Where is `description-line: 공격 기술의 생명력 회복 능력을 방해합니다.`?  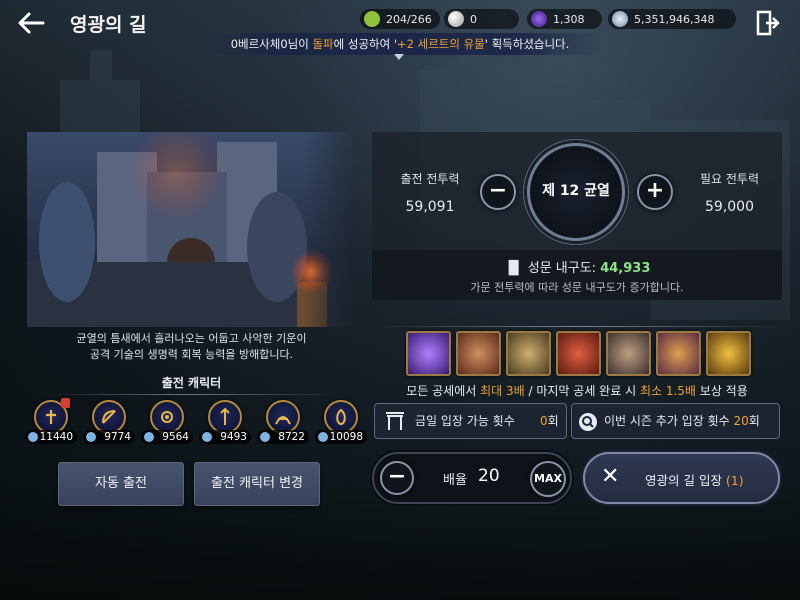
description-line: 공격 기술의 생명력 회복 능력을 방해합니다. is located at coordinates (191, 354).